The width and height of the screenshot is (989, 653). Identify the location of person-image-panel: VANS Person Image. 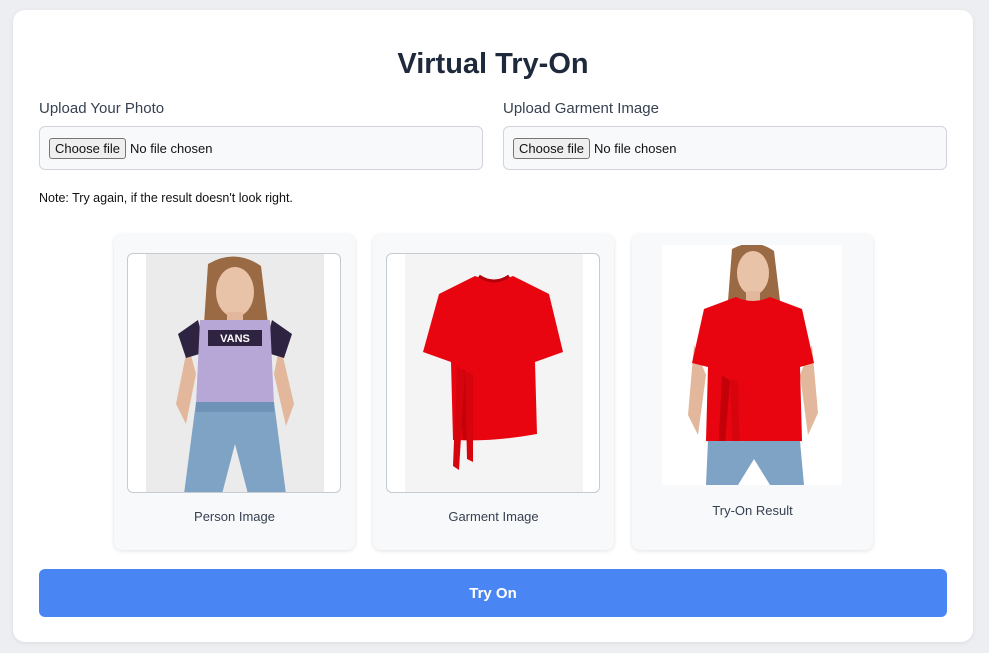
(234, 392).